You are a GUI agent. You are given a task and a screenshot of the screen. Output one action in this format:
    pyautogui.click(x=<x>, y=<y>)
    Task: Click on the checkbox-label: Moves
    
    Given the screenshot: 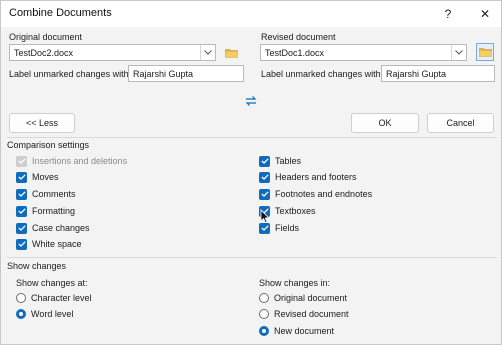 What is the action you would take?
    pyautogui.click(x=45, y=177)
    